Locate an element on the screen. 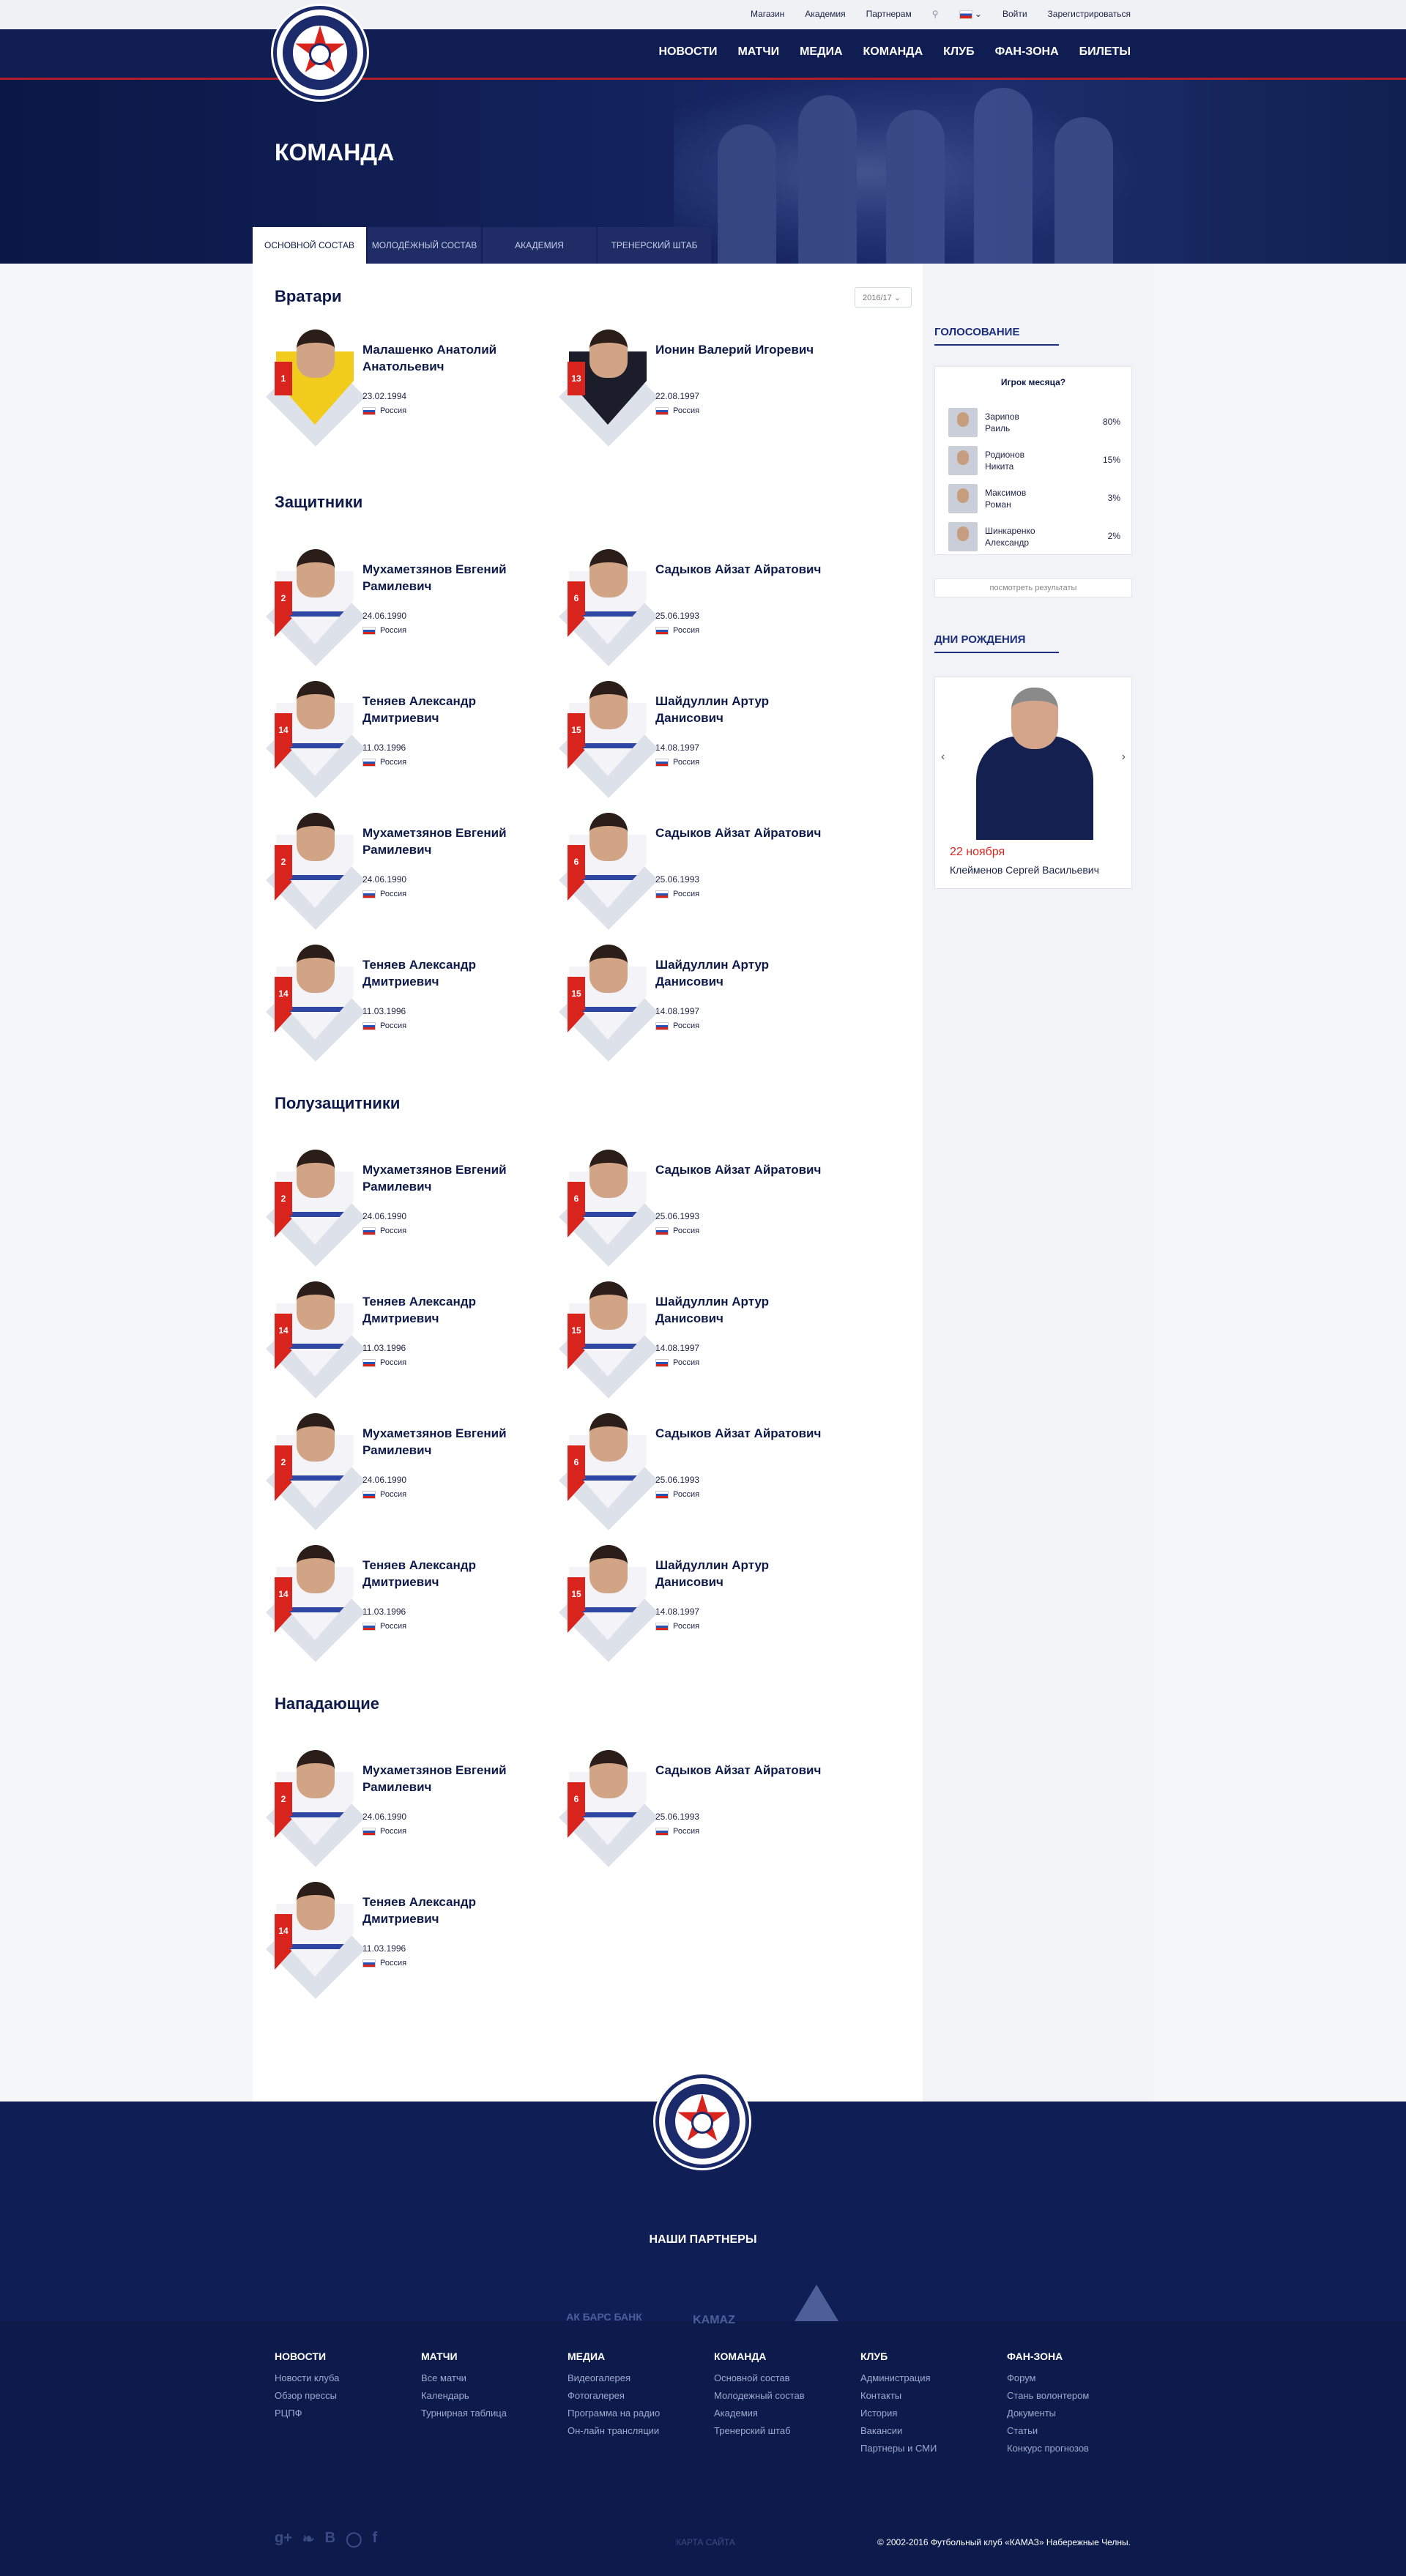 The image size is (1406, 2576). birthday-name: Клейменов Сергей Васильевич is located at coordinates (1024, 870).